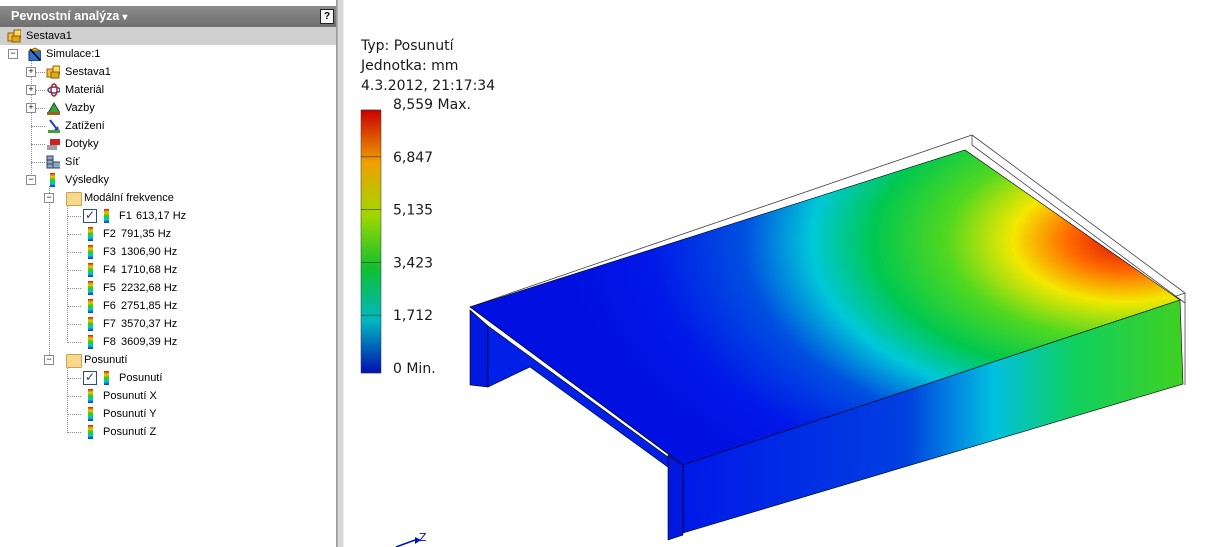 Image resolution: width=1211 pixels, height=547 pixels. Describe the element at coordinates (109, 342) in the screenshot. I see `modal-frequency-label: F8` at that location.